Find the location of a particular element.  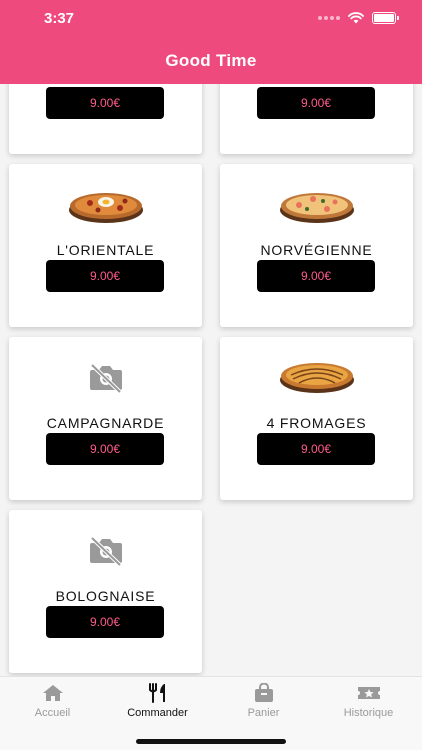

product-name: NORVÉGIENNE is located at coordinates (316, 250).